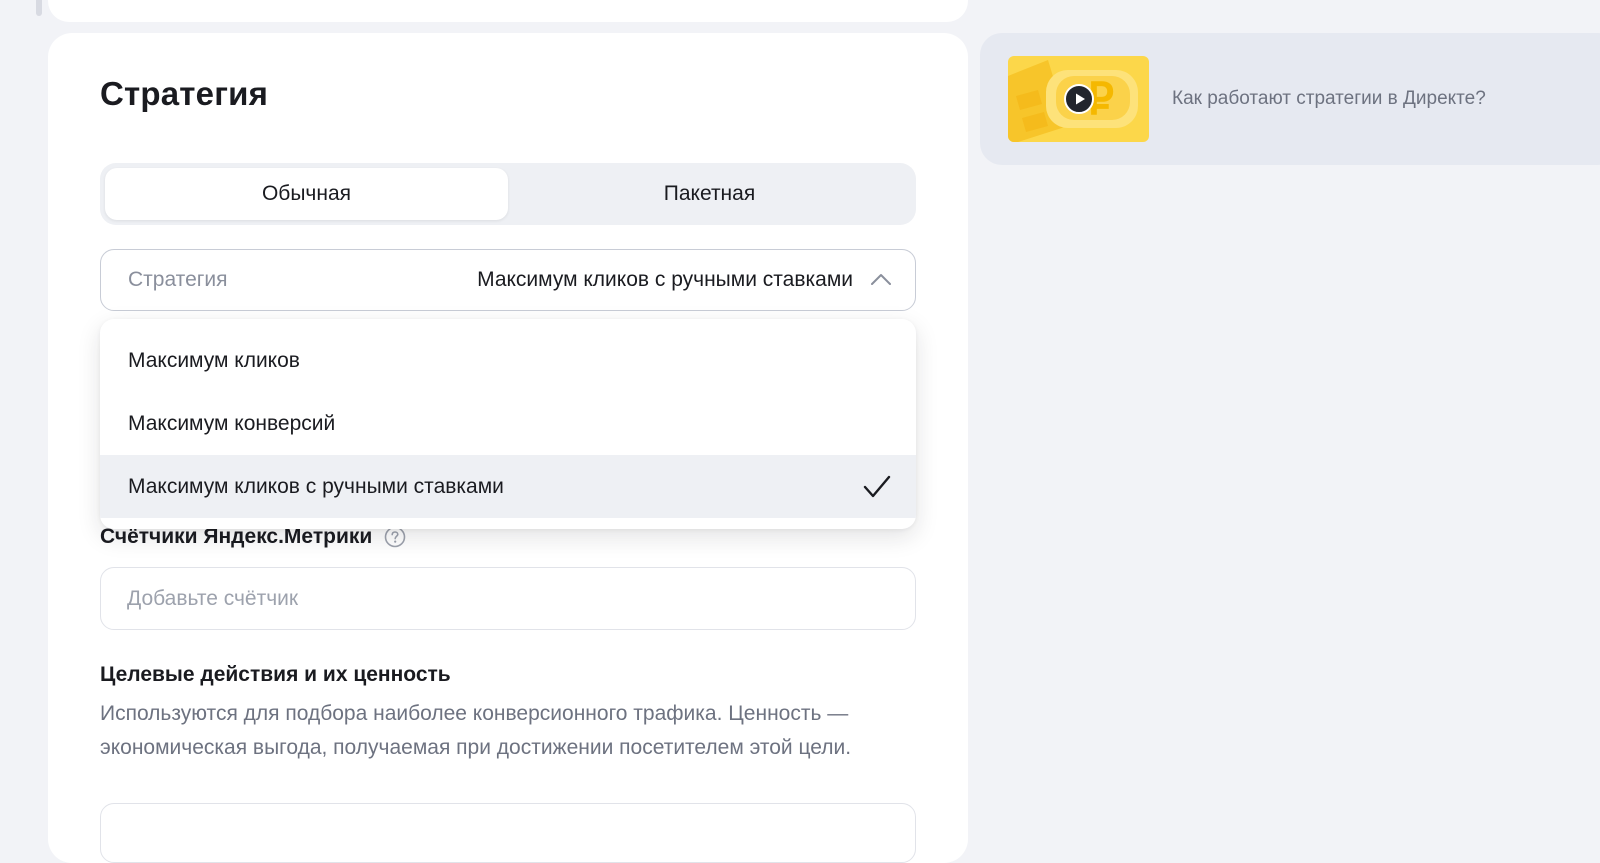 The image size is (1600, 863). Describe the element at coordinates (508, 598) in the screenshot. I see `metrika-counter-input` at that location.